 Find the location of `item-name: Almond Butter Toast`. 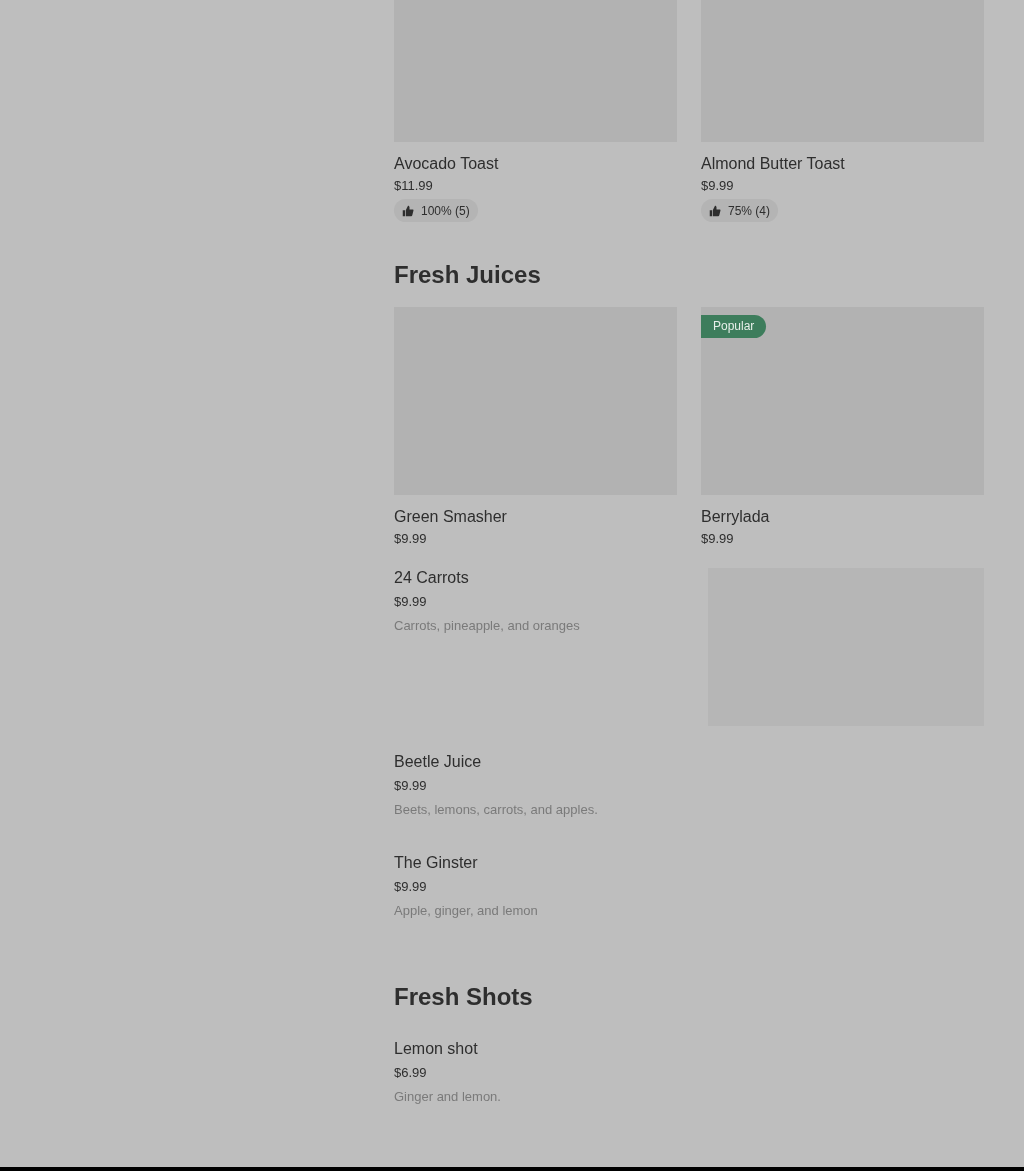

item-name: Almond Butter Toast is located at coordinates (773, 164).